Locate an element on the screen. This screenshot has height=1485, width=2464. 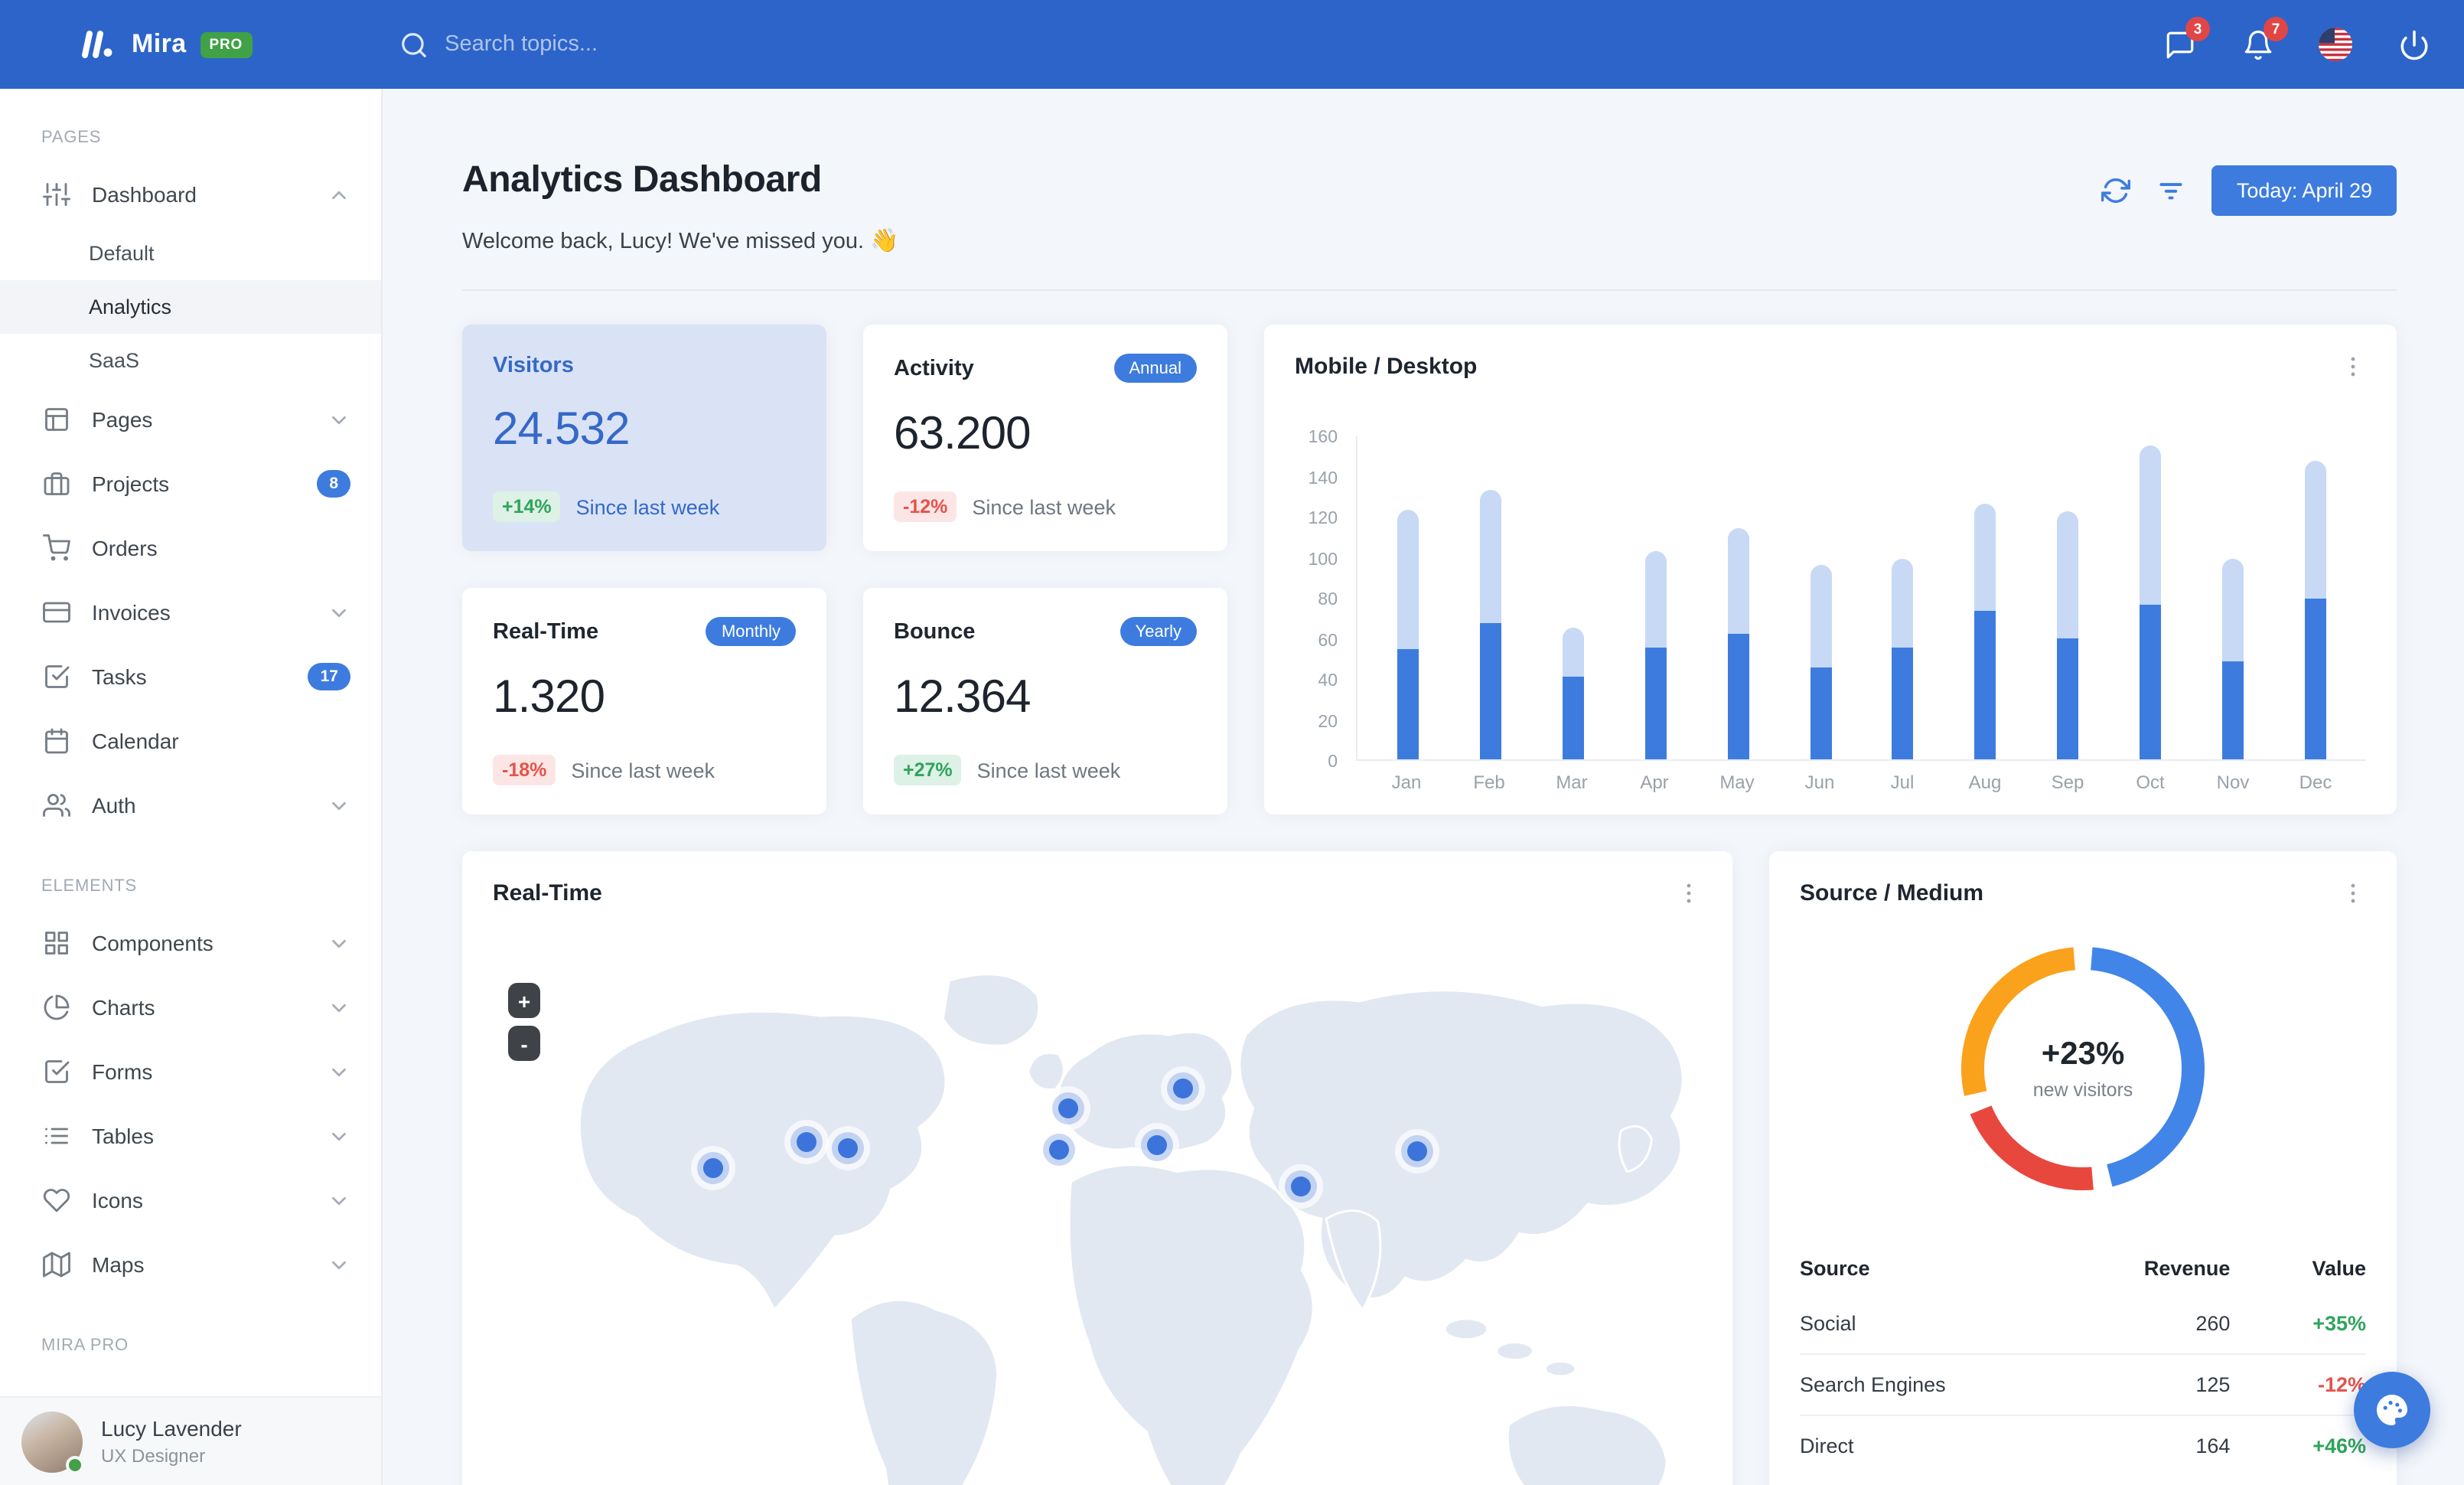
notifications-count-badge: 7 is located at coordinates (2276, 29).